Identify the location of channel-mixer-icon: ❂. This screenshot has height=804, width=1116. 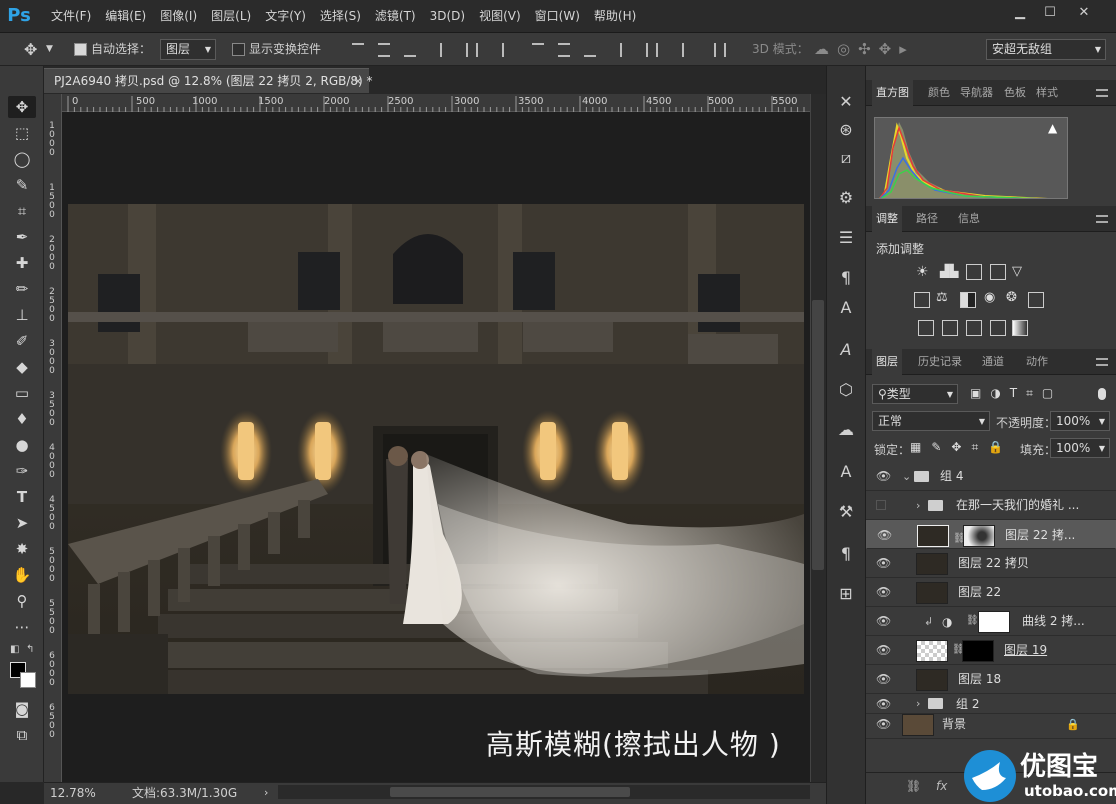
(1011, 297).